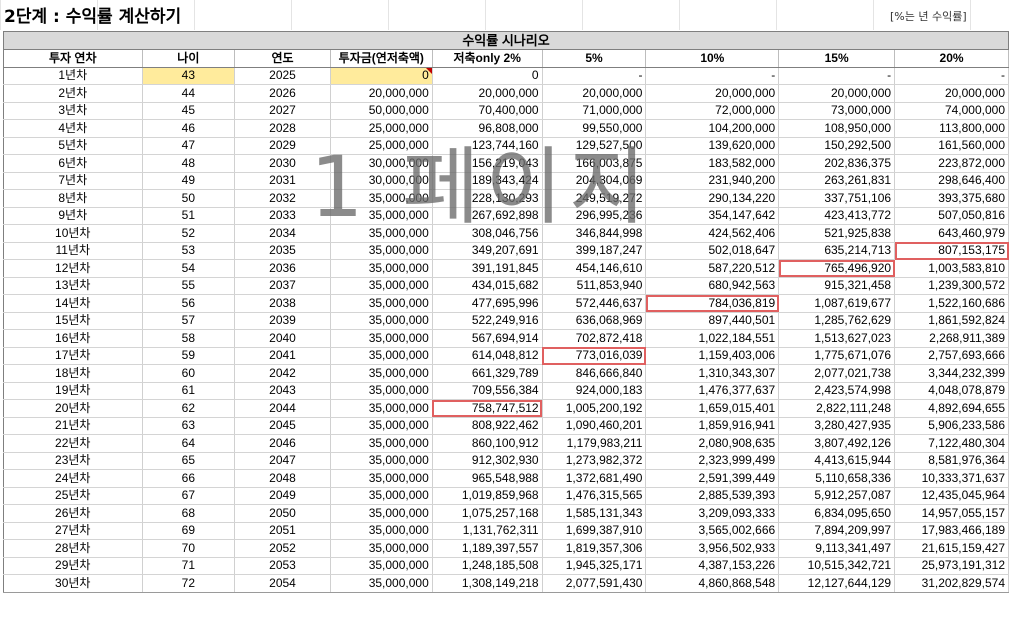 Image resolution: width=1009 pixels, height=639 pixels. I want to click on cell-investment-amount: 25,000,000, so click(381, 128).